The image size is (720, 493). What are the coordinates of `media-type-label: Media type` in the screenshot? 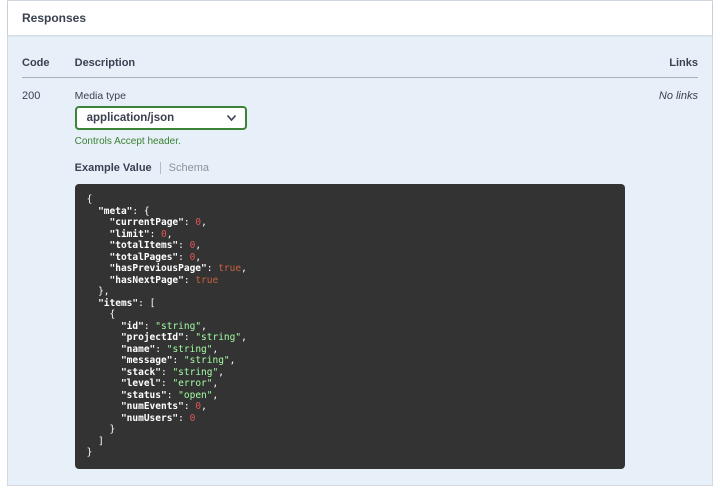 It's located at (100, 96).